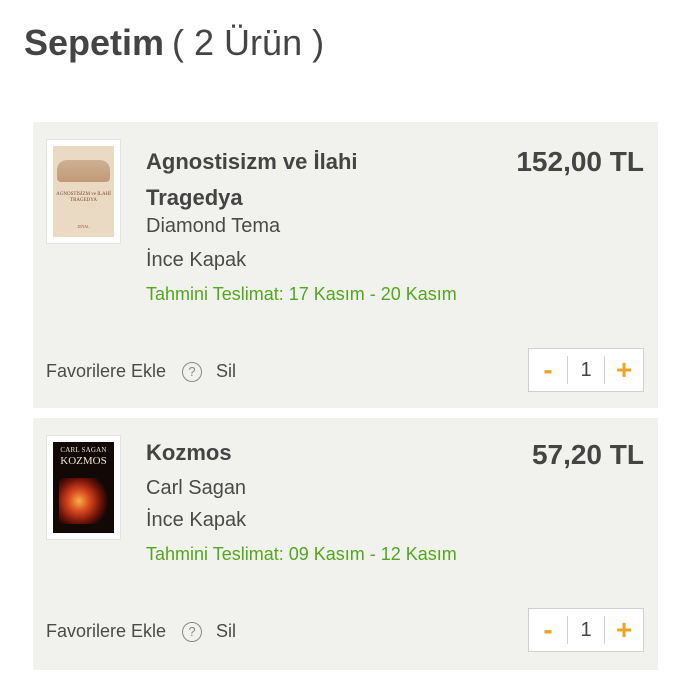 The width and height of the screenshot is (690, 694). I want to click on cover-title: AGNOSTİSİZM ve İLAHİ TRAGEDYA, so click(83, 197).